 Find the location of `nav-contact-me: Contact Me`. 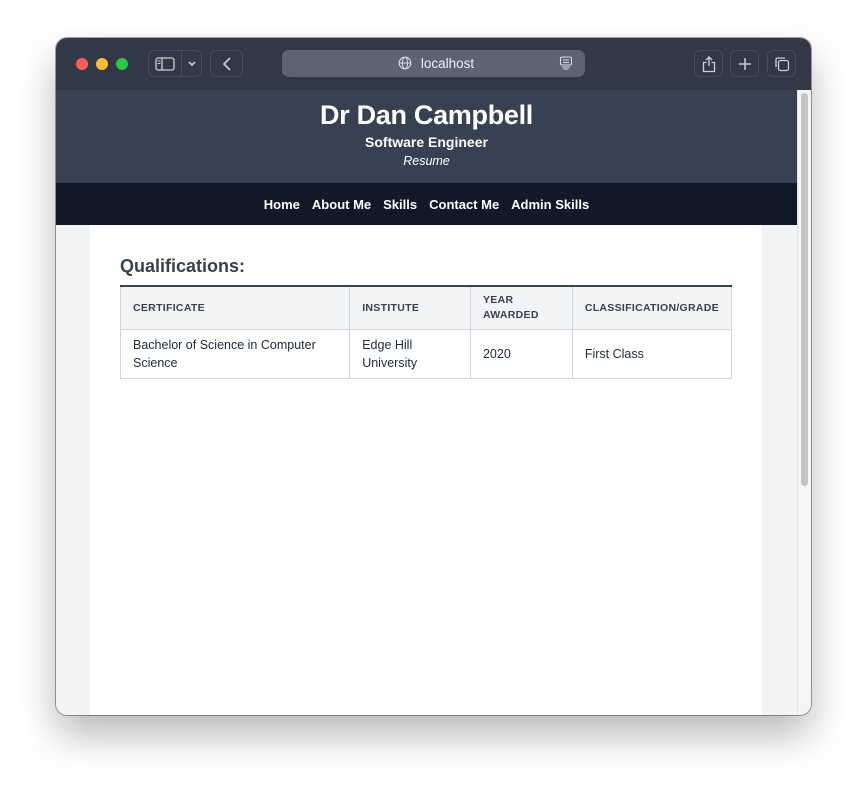

nav-contact-me: Contact Me is located at coordinates (464, 204).